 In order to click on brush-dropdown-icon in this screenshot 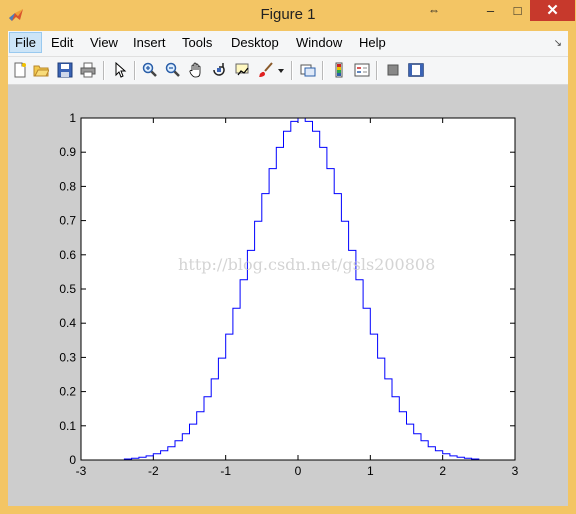, I will do `click(281, 70)`.